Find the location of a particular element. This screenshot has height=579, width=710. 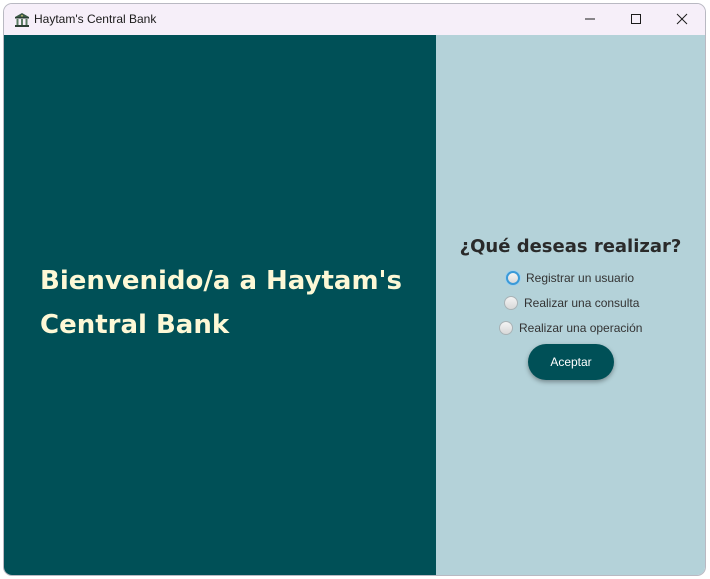

bank-icon is located at coordinates (22, 20).